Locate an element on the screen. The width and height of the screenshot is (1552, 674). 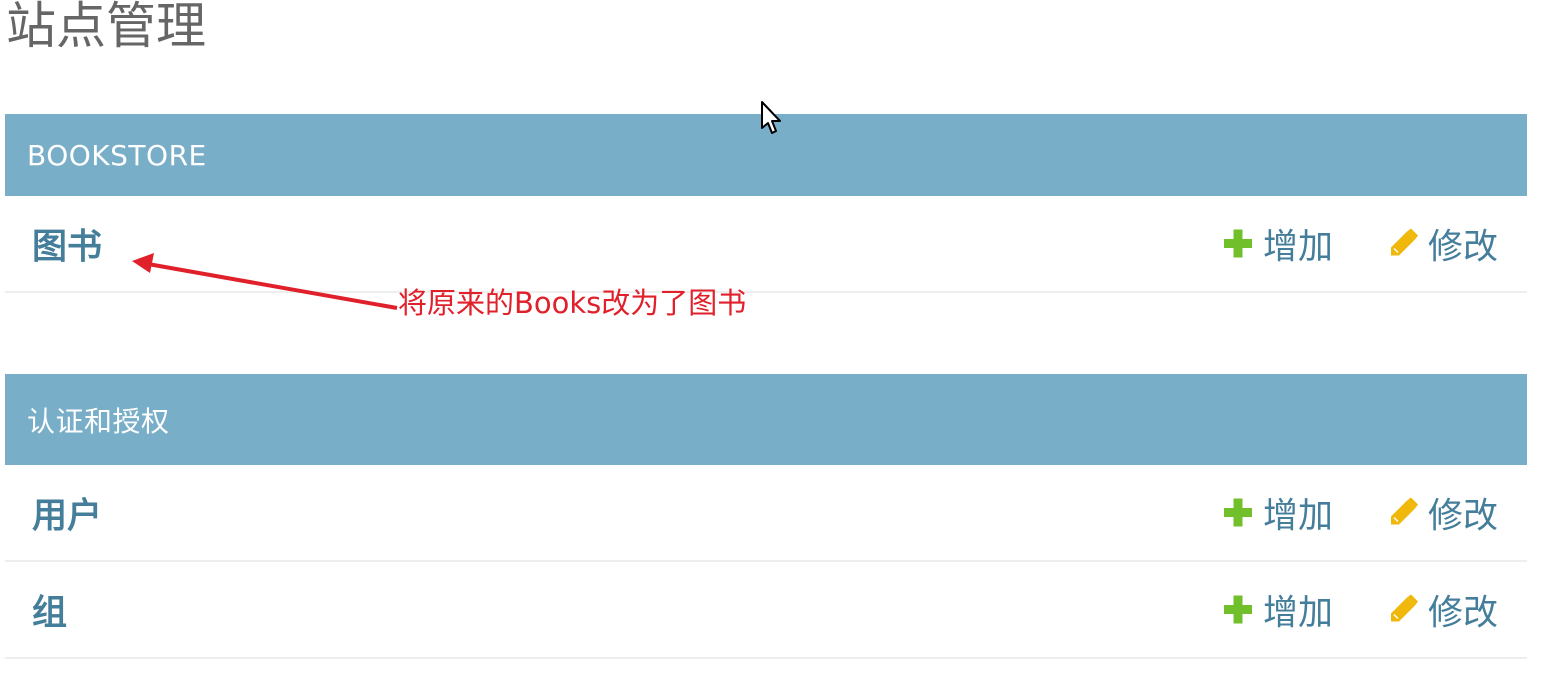
change-users-link: 修改 is located at coordinates (1443, 512).